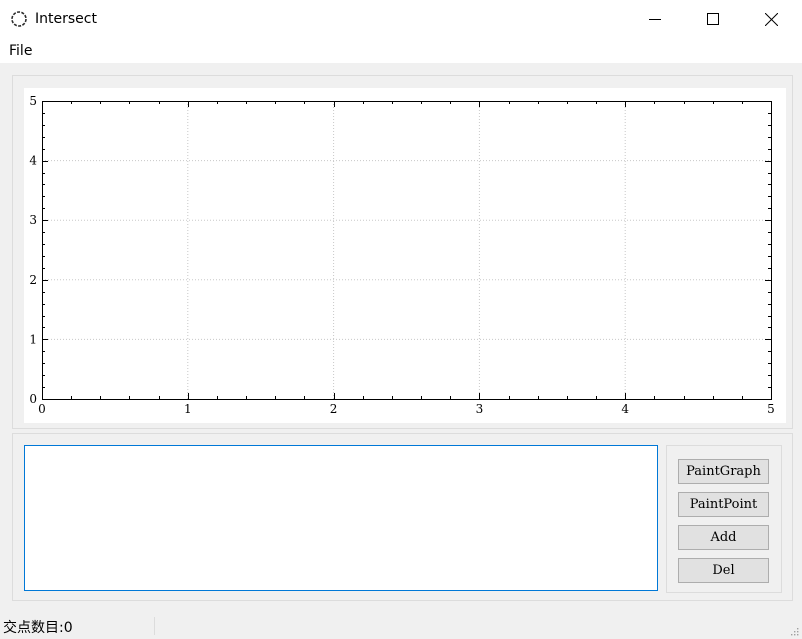  What do you see at coordinates (401, 626) in the screenshot?
I see `status-bar: 交点数目:0` at bounding box center [401, 626].